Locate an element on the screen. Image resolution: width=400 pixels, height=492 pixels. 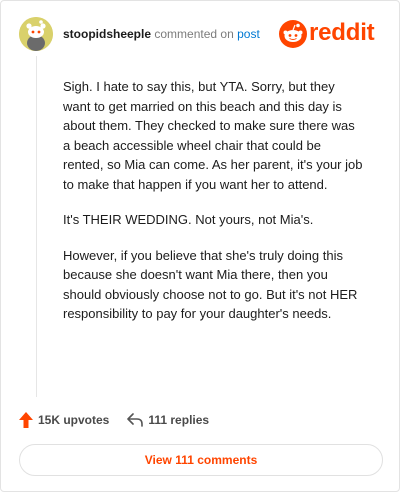
commented-on-text: commented on is located at coordinates (194, 34).